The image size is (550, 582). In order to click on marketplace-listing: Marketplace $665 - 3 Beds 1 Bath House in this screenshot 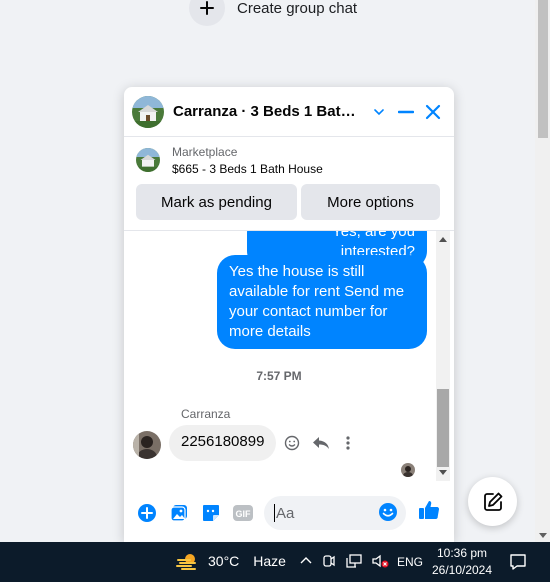, I will do `click(289, 156)`.